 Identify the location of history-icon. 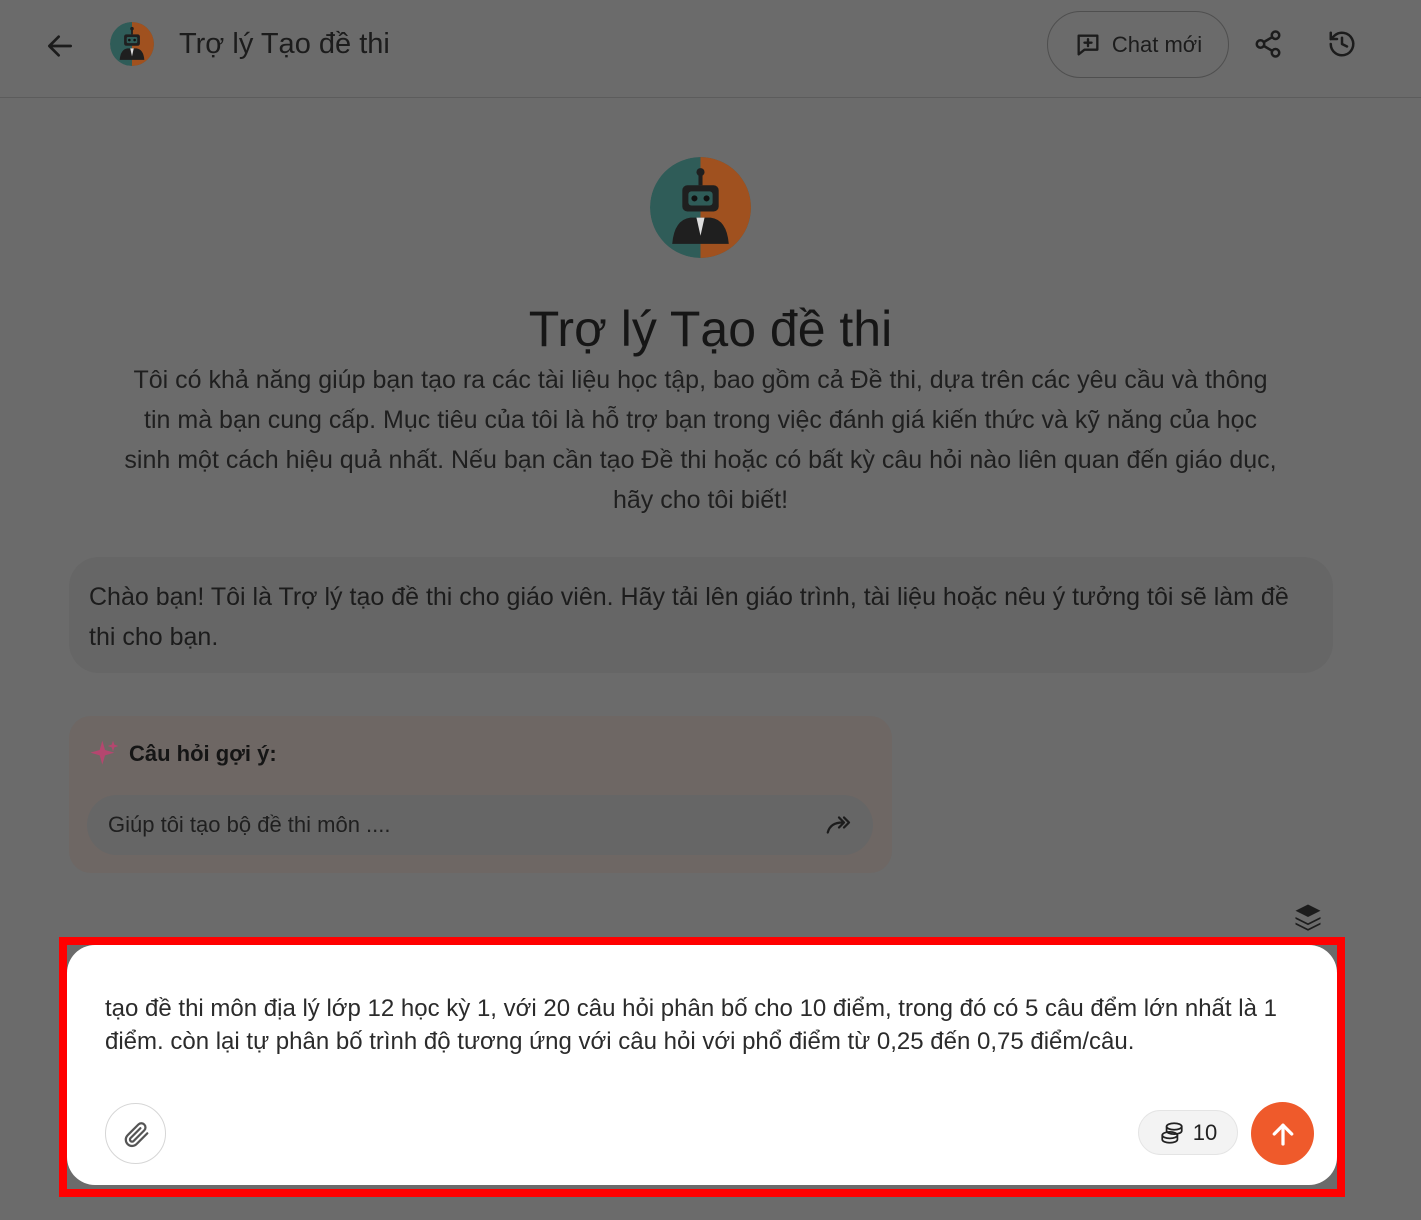
(1342, 44).